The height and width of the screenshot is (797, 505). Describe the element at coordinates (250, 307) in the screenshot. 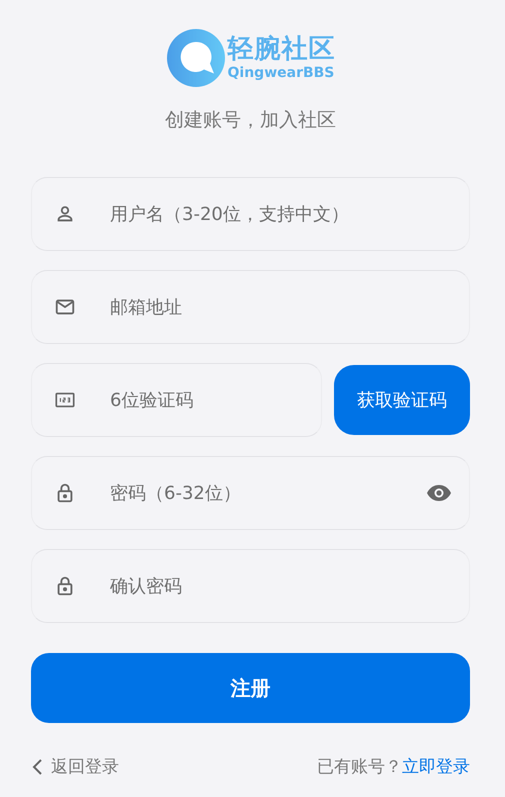

I see `input-field: 邮箱地址` at that location.